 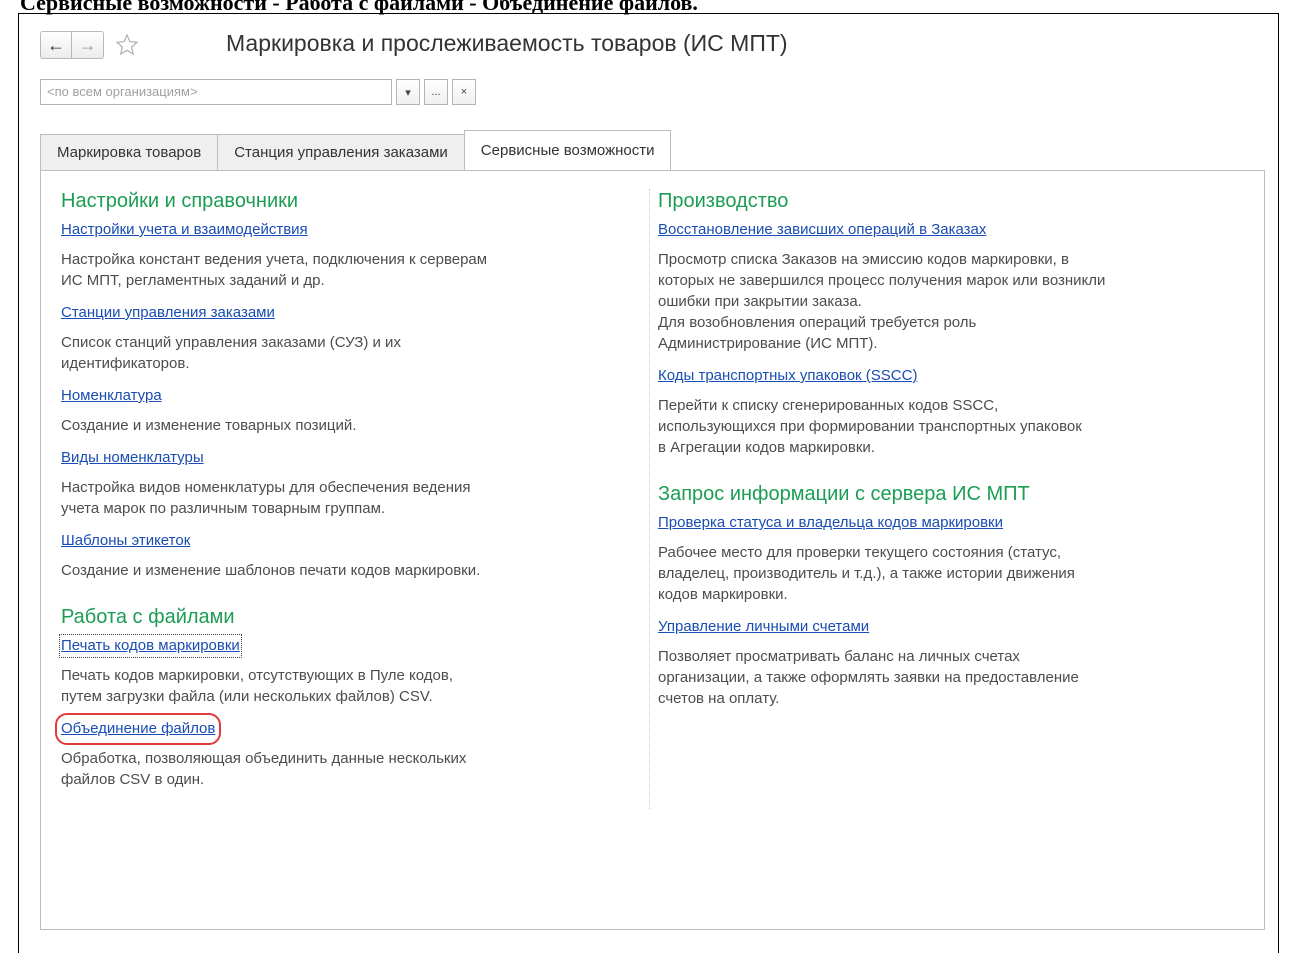 What do you see at coordinates (341, 152) in the screenshot?
I see `tab-order-station: Станция управления заказами` at bounding box center [341, 152].